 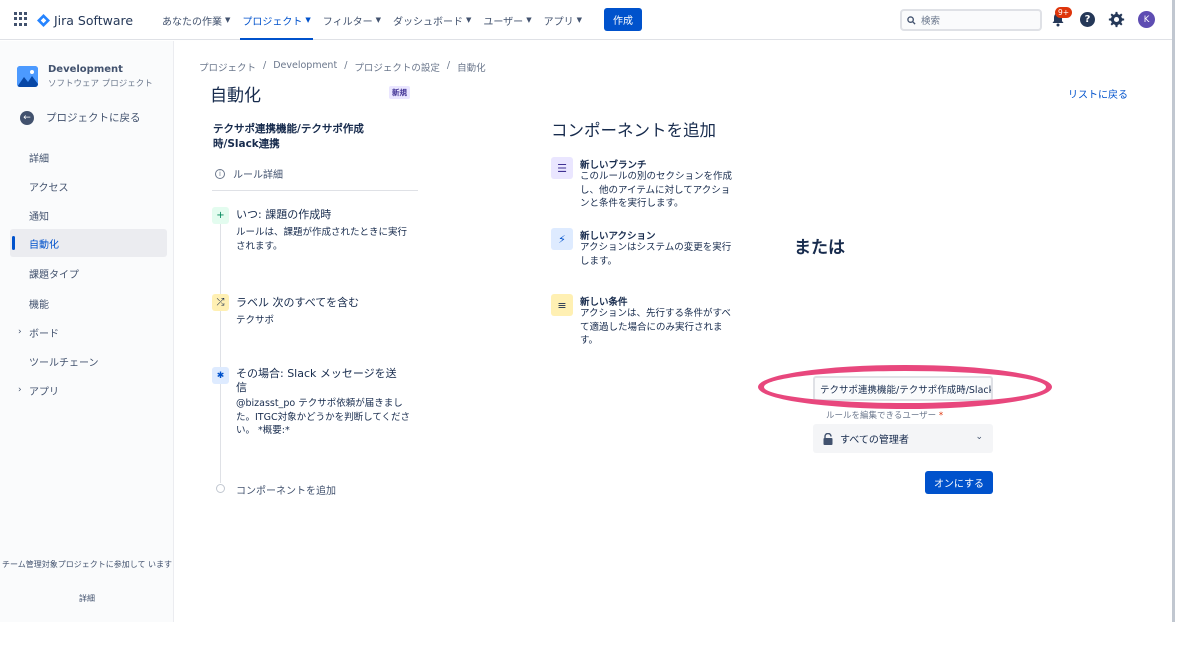 What do you see at coordinates (959, 482) in the screenshot?
I see `turn-on-button: オンにする` at bounding box center [959, 482].